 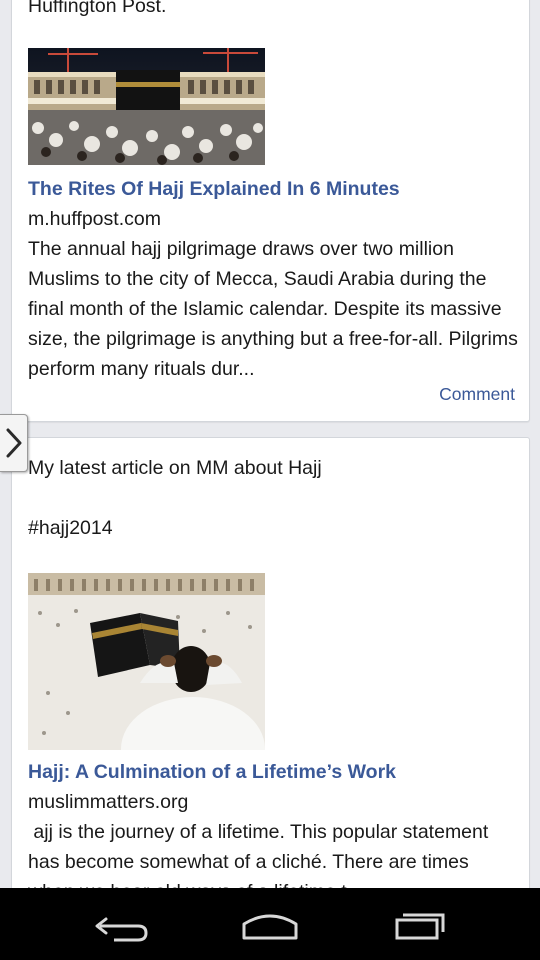 I want to click on system-navigation-bar, so click(x=270, y=924).